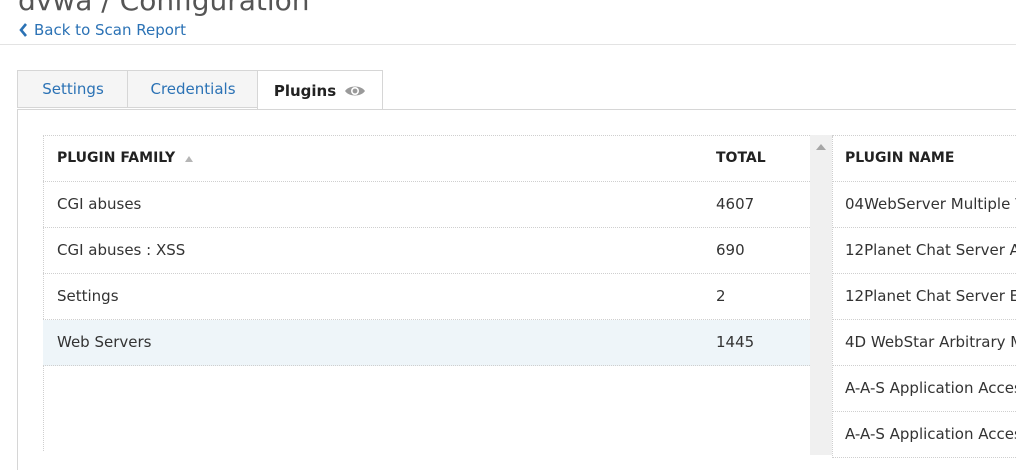  I want to click on plugin-family-name: CGI abuses, so click(99, 204).